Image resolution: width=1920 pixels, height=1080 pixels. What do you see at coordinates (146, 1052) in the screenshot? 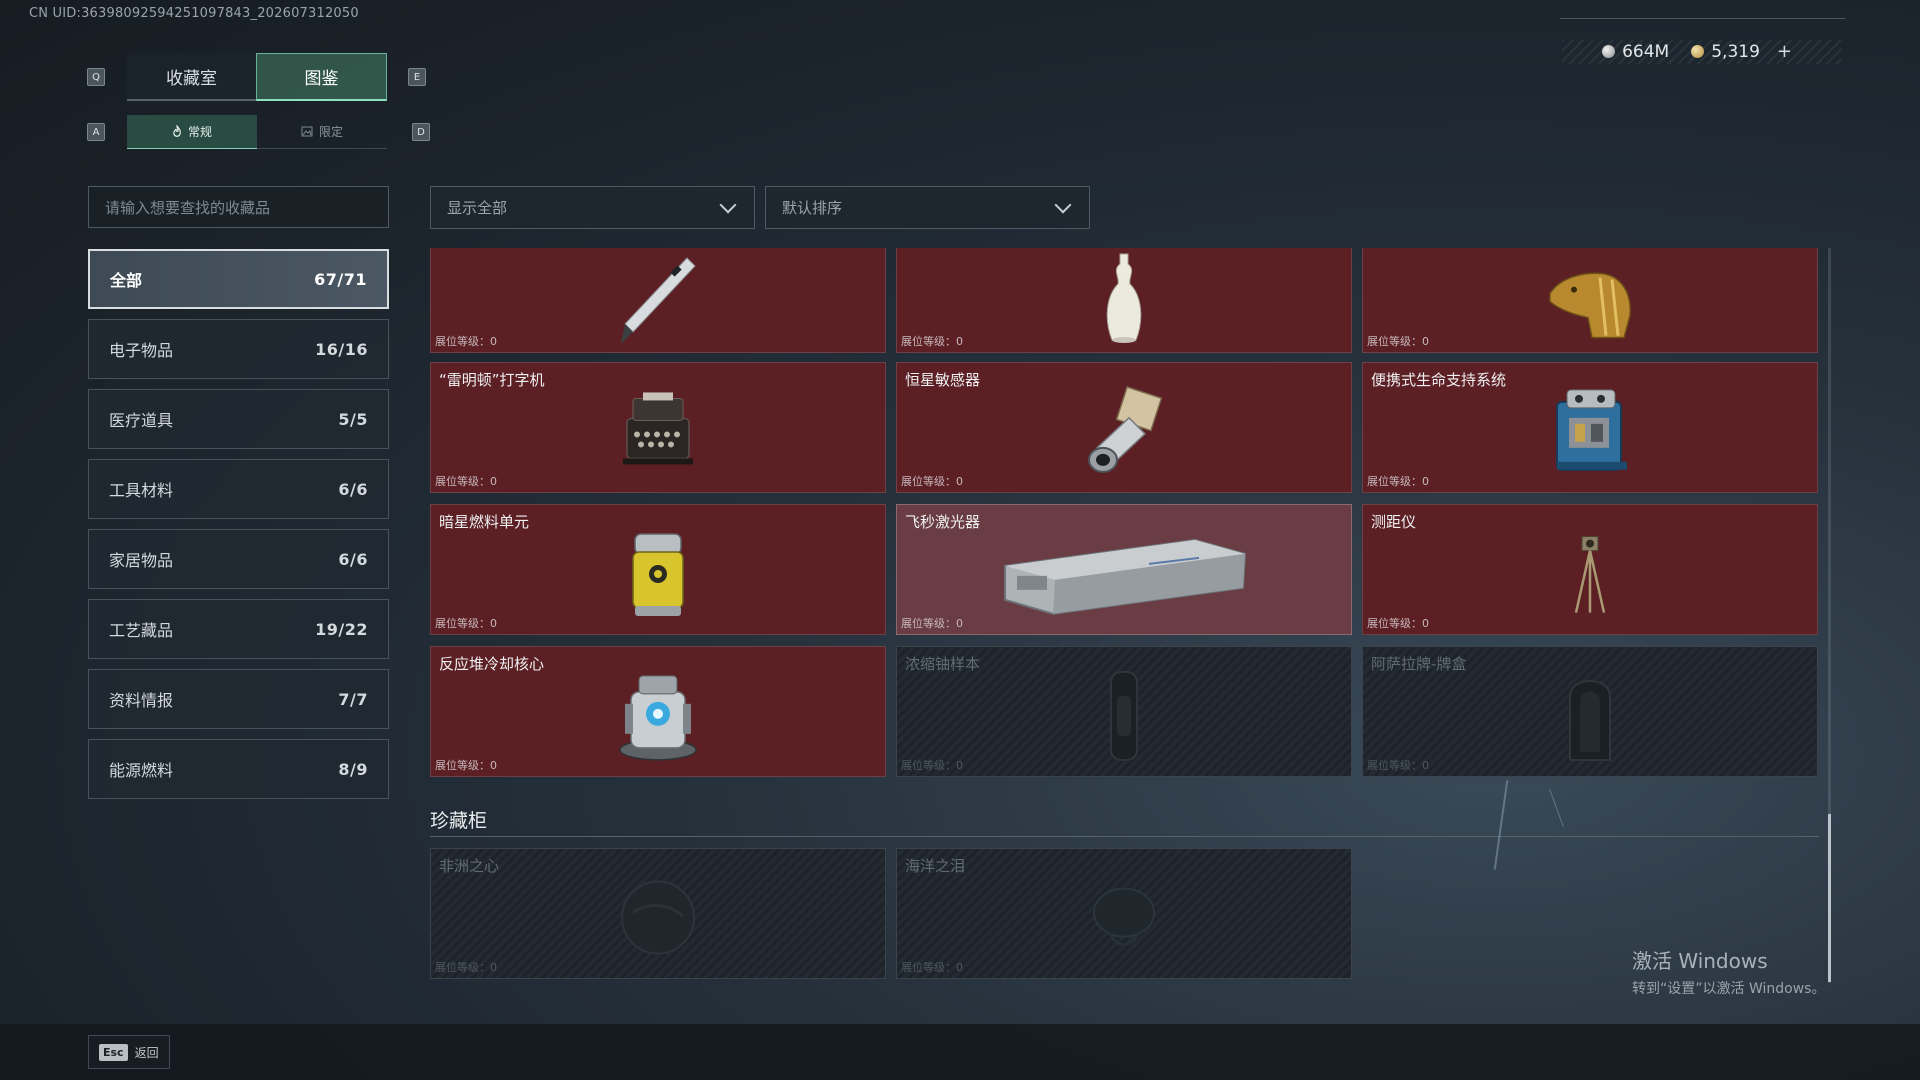
I see `back-label: 返回` at bounding box center [146, 1052].